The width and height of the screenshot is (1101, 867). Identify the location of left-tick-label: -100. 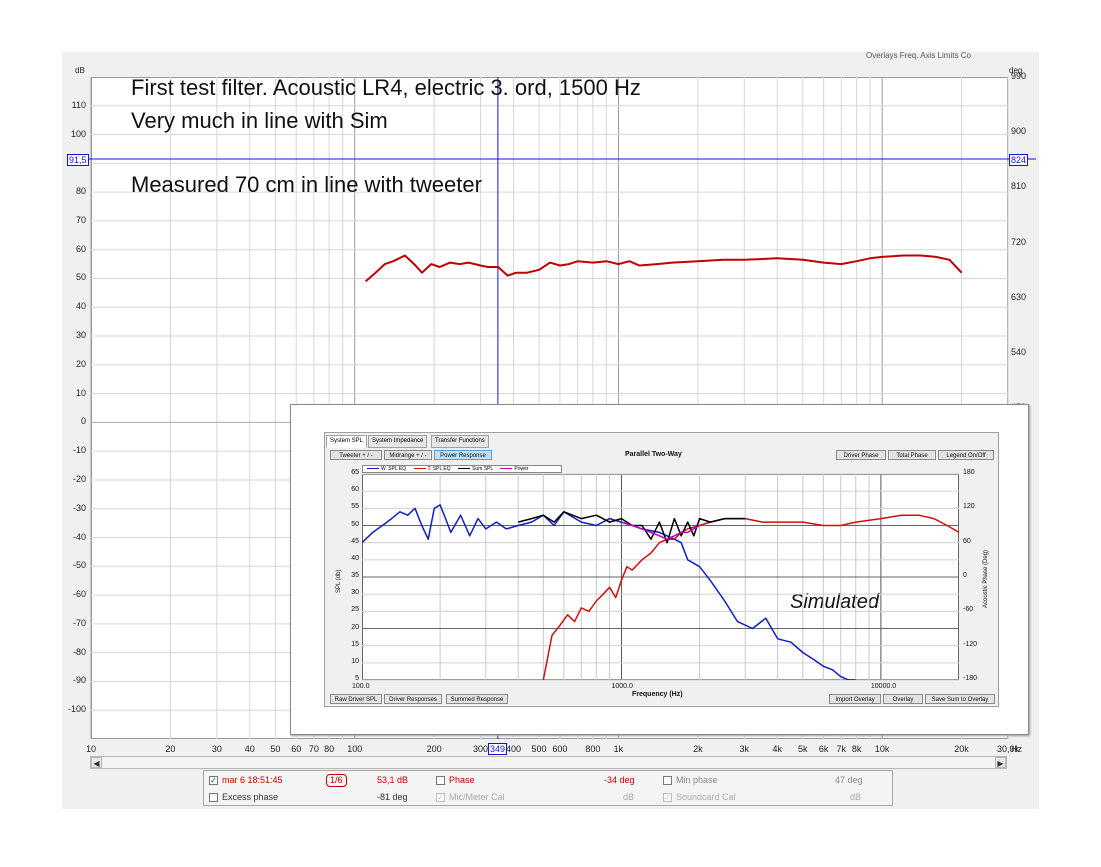
(76, 709).